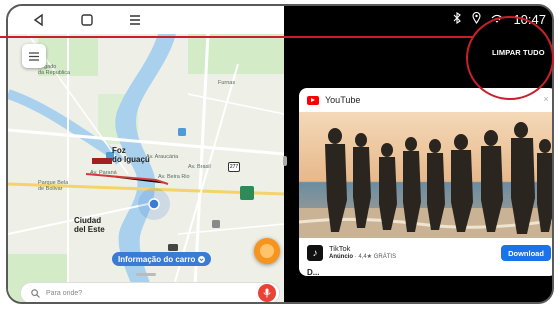  Describe the element at coordinates (546, 99) in the screenshot. I see `close-icon: ×` at that location.